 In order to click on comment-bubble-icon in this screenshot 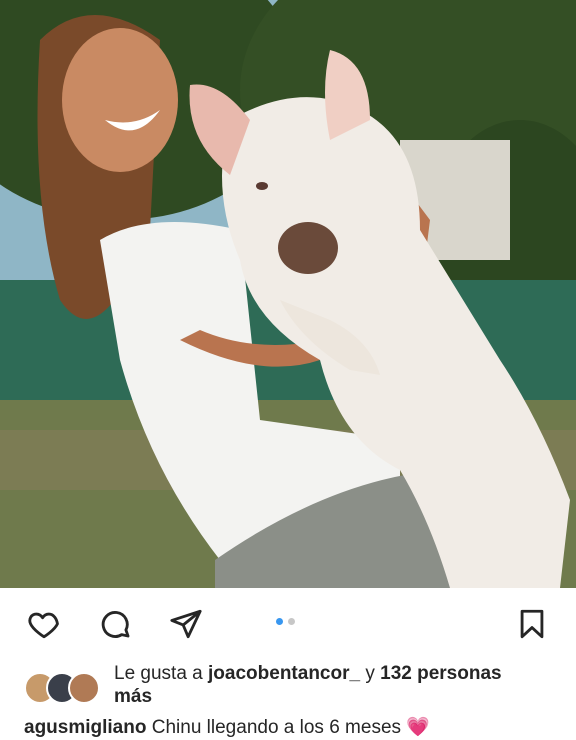, I will do `click(116, 626)`.